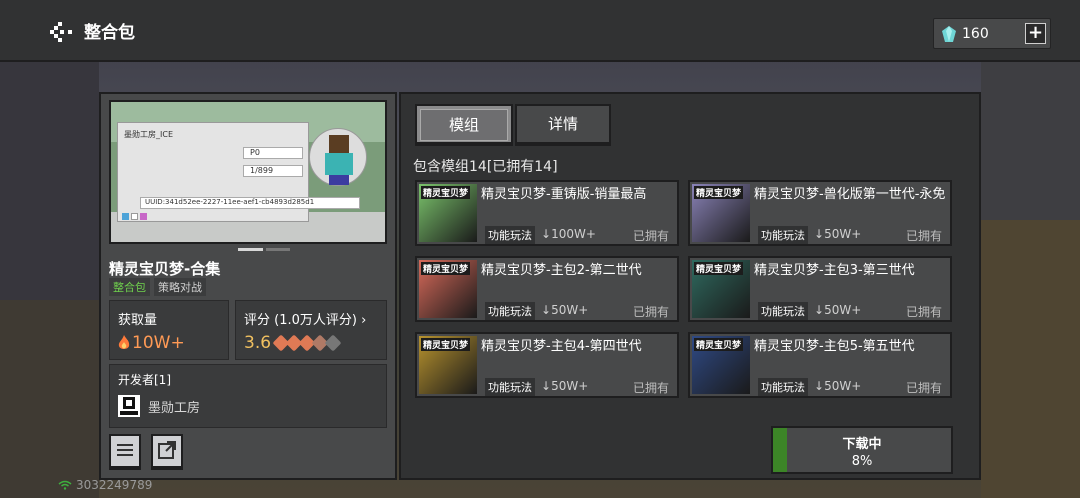 This screenshot has height=498, width=1080. I want to click on mods-heading: 包含模组14[已拥有14], so click(485, 167).